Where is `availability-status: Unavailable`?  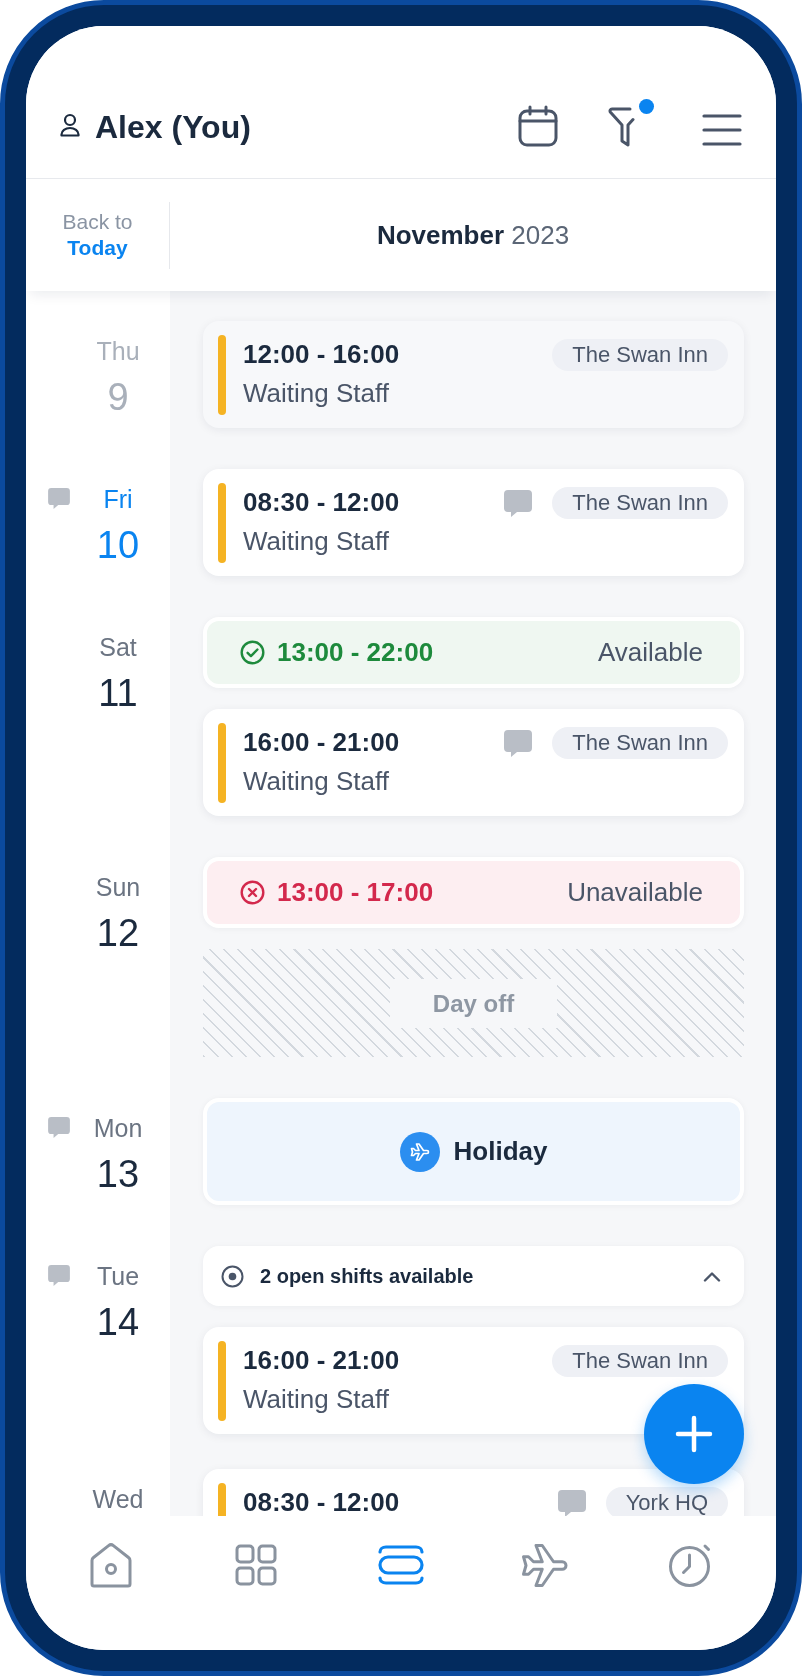 availability-status: Unavailable is located at coordinates (635, 892).